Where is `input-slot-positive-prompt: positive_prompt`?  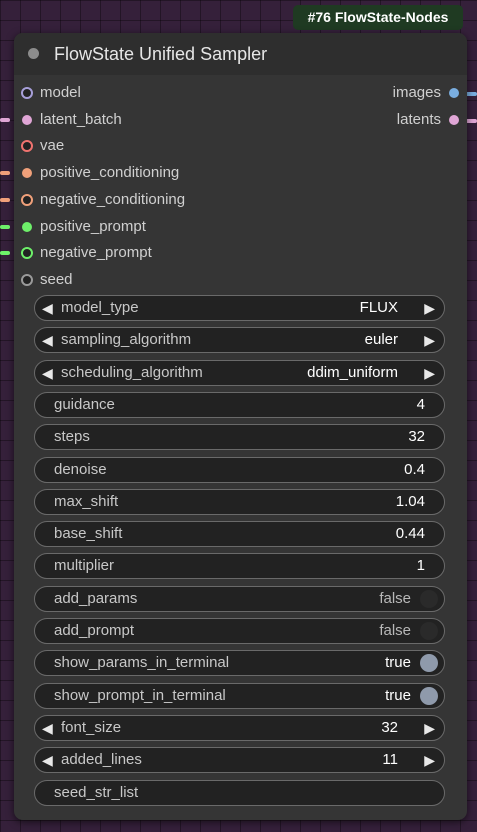
input-slot-positive-prompt: positive_prompt is located at coordinates (240, 227).